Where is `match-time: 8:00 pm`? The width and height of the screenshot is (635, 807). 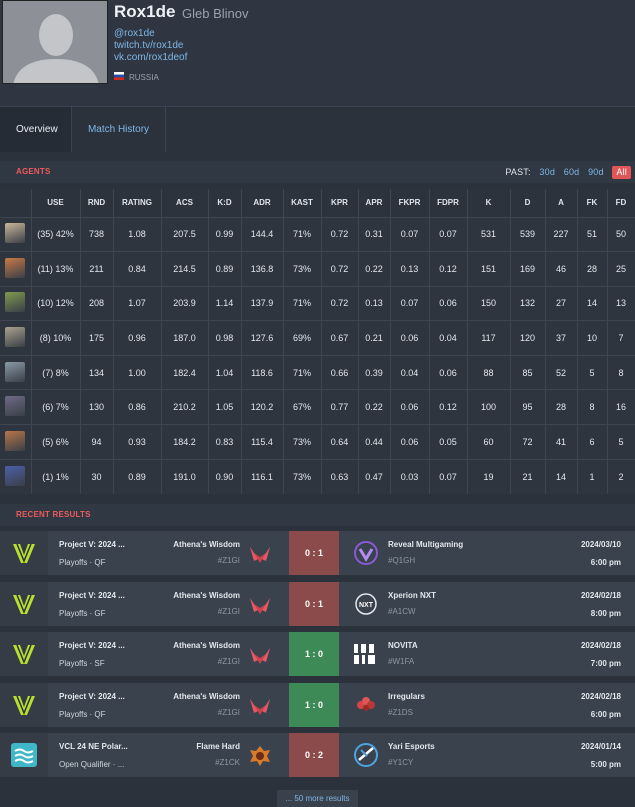
match-time: 8:00 pm is located at coordinates (605, 613).